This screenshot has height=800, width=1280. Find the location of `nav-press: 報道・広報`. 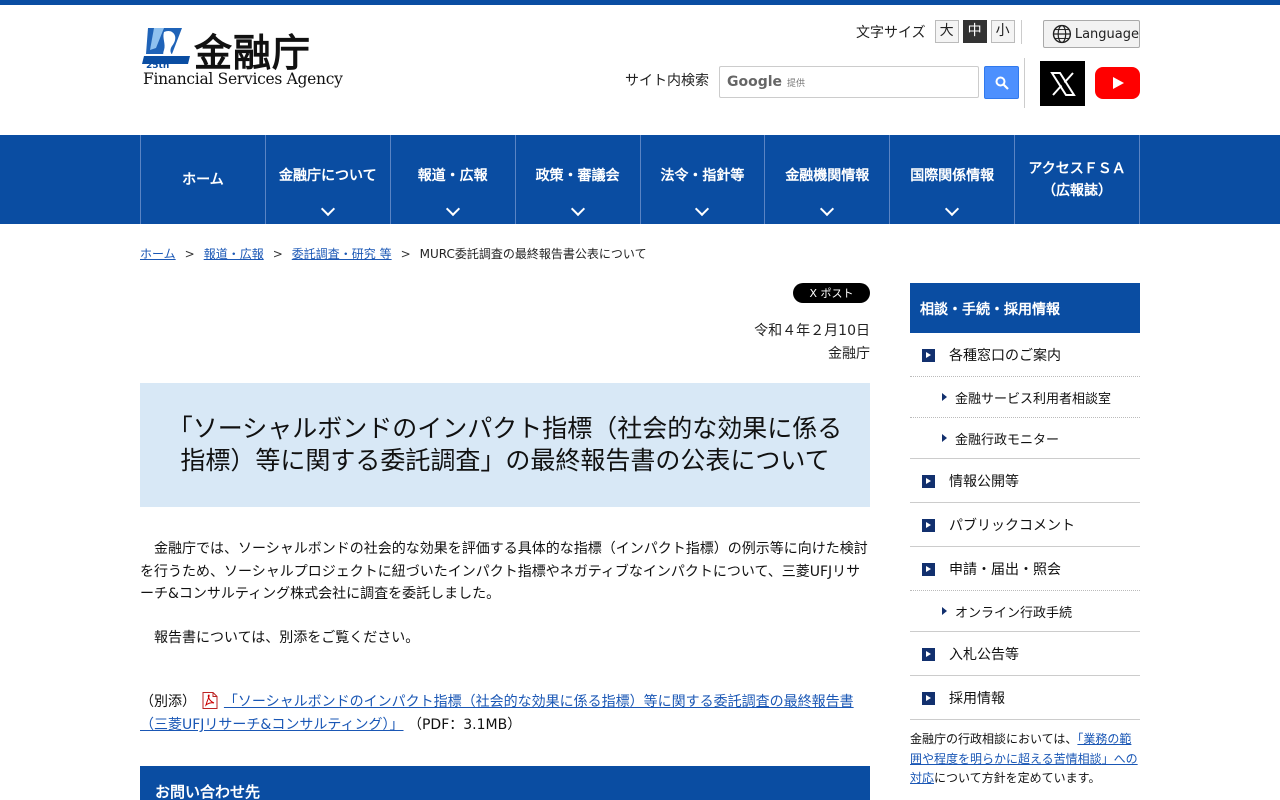

nav-press: 報道・広報 is located at coordinates (453, 179).